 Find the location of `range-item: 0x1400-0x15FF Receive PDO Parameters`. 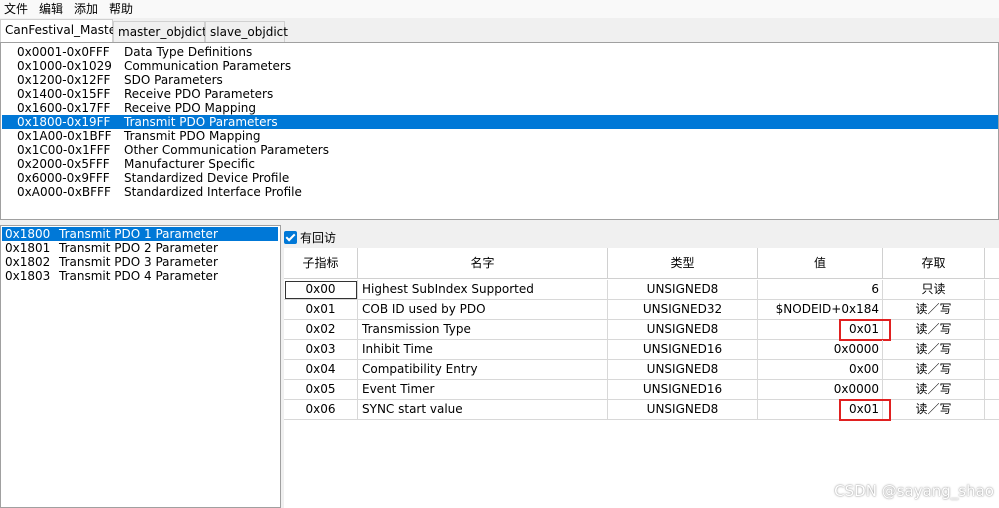

range-item: 0x1400-0x15FF Receive PDO Parameters is located at coordinates (500, 94).